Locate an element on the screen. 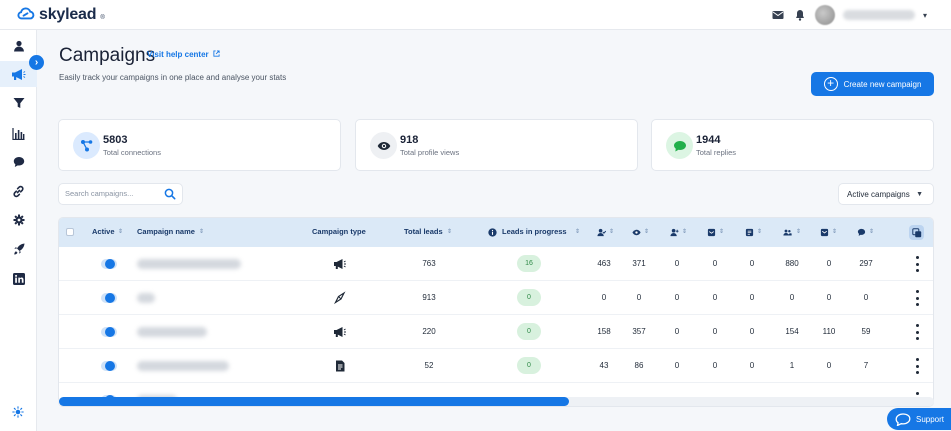  mail-icon is located at coordinates (778, 15).